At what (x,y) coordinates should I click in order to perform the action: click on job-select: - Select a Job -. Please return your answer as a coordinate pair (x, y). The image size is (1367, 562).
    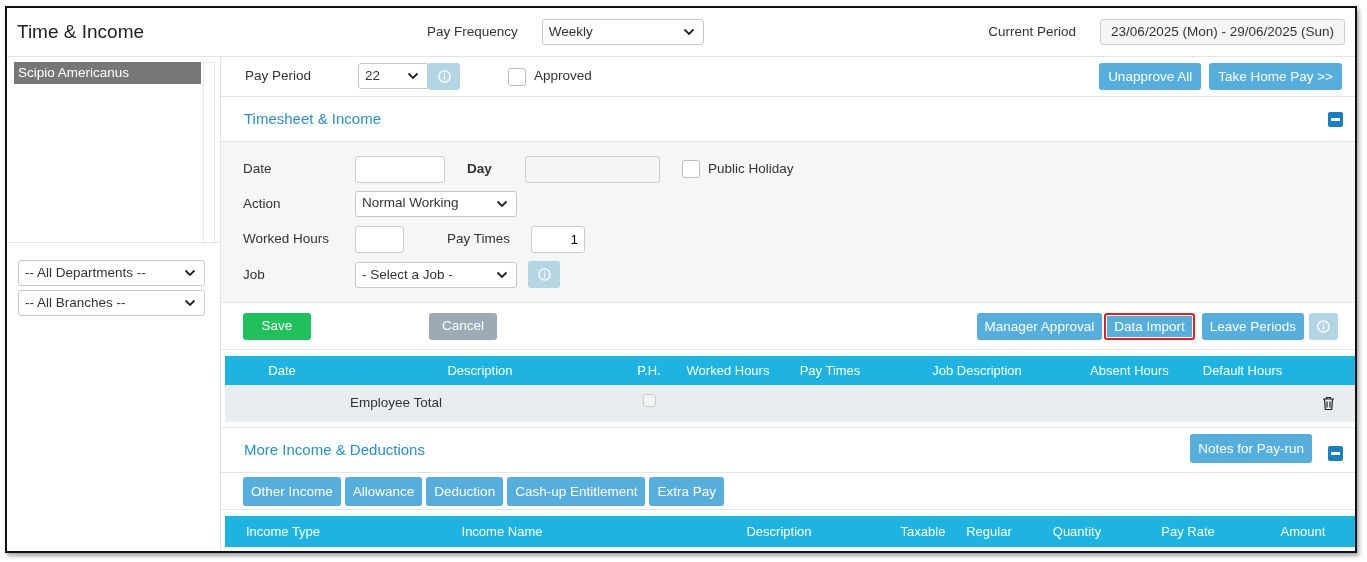
    Looking at the image, I should click on (436, 274).